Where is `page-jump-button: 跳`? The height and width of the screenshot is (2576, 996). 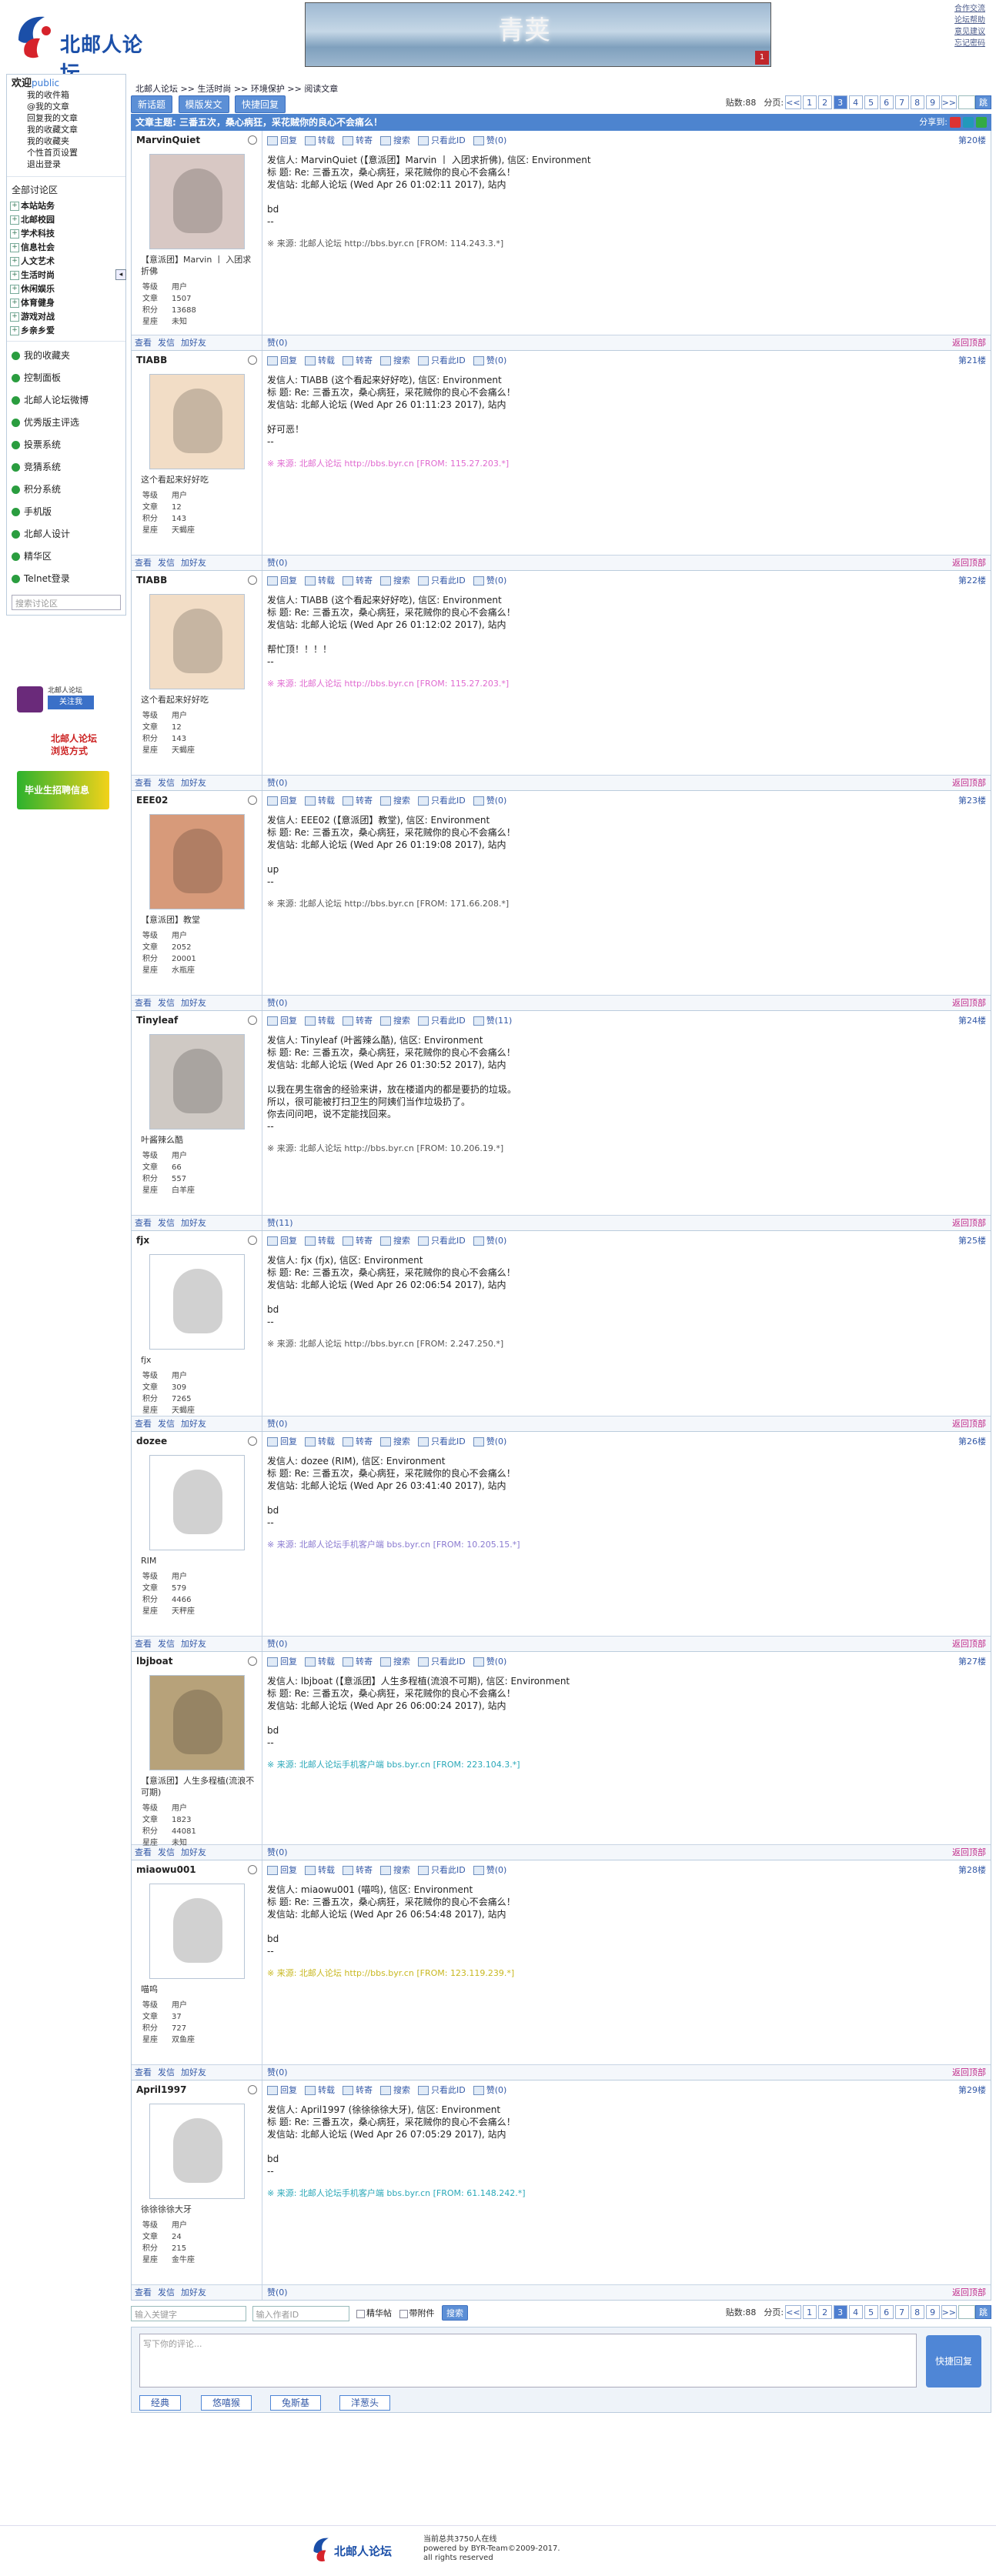 page-jump-button: 跳 is located at coordinates (983, 2312).